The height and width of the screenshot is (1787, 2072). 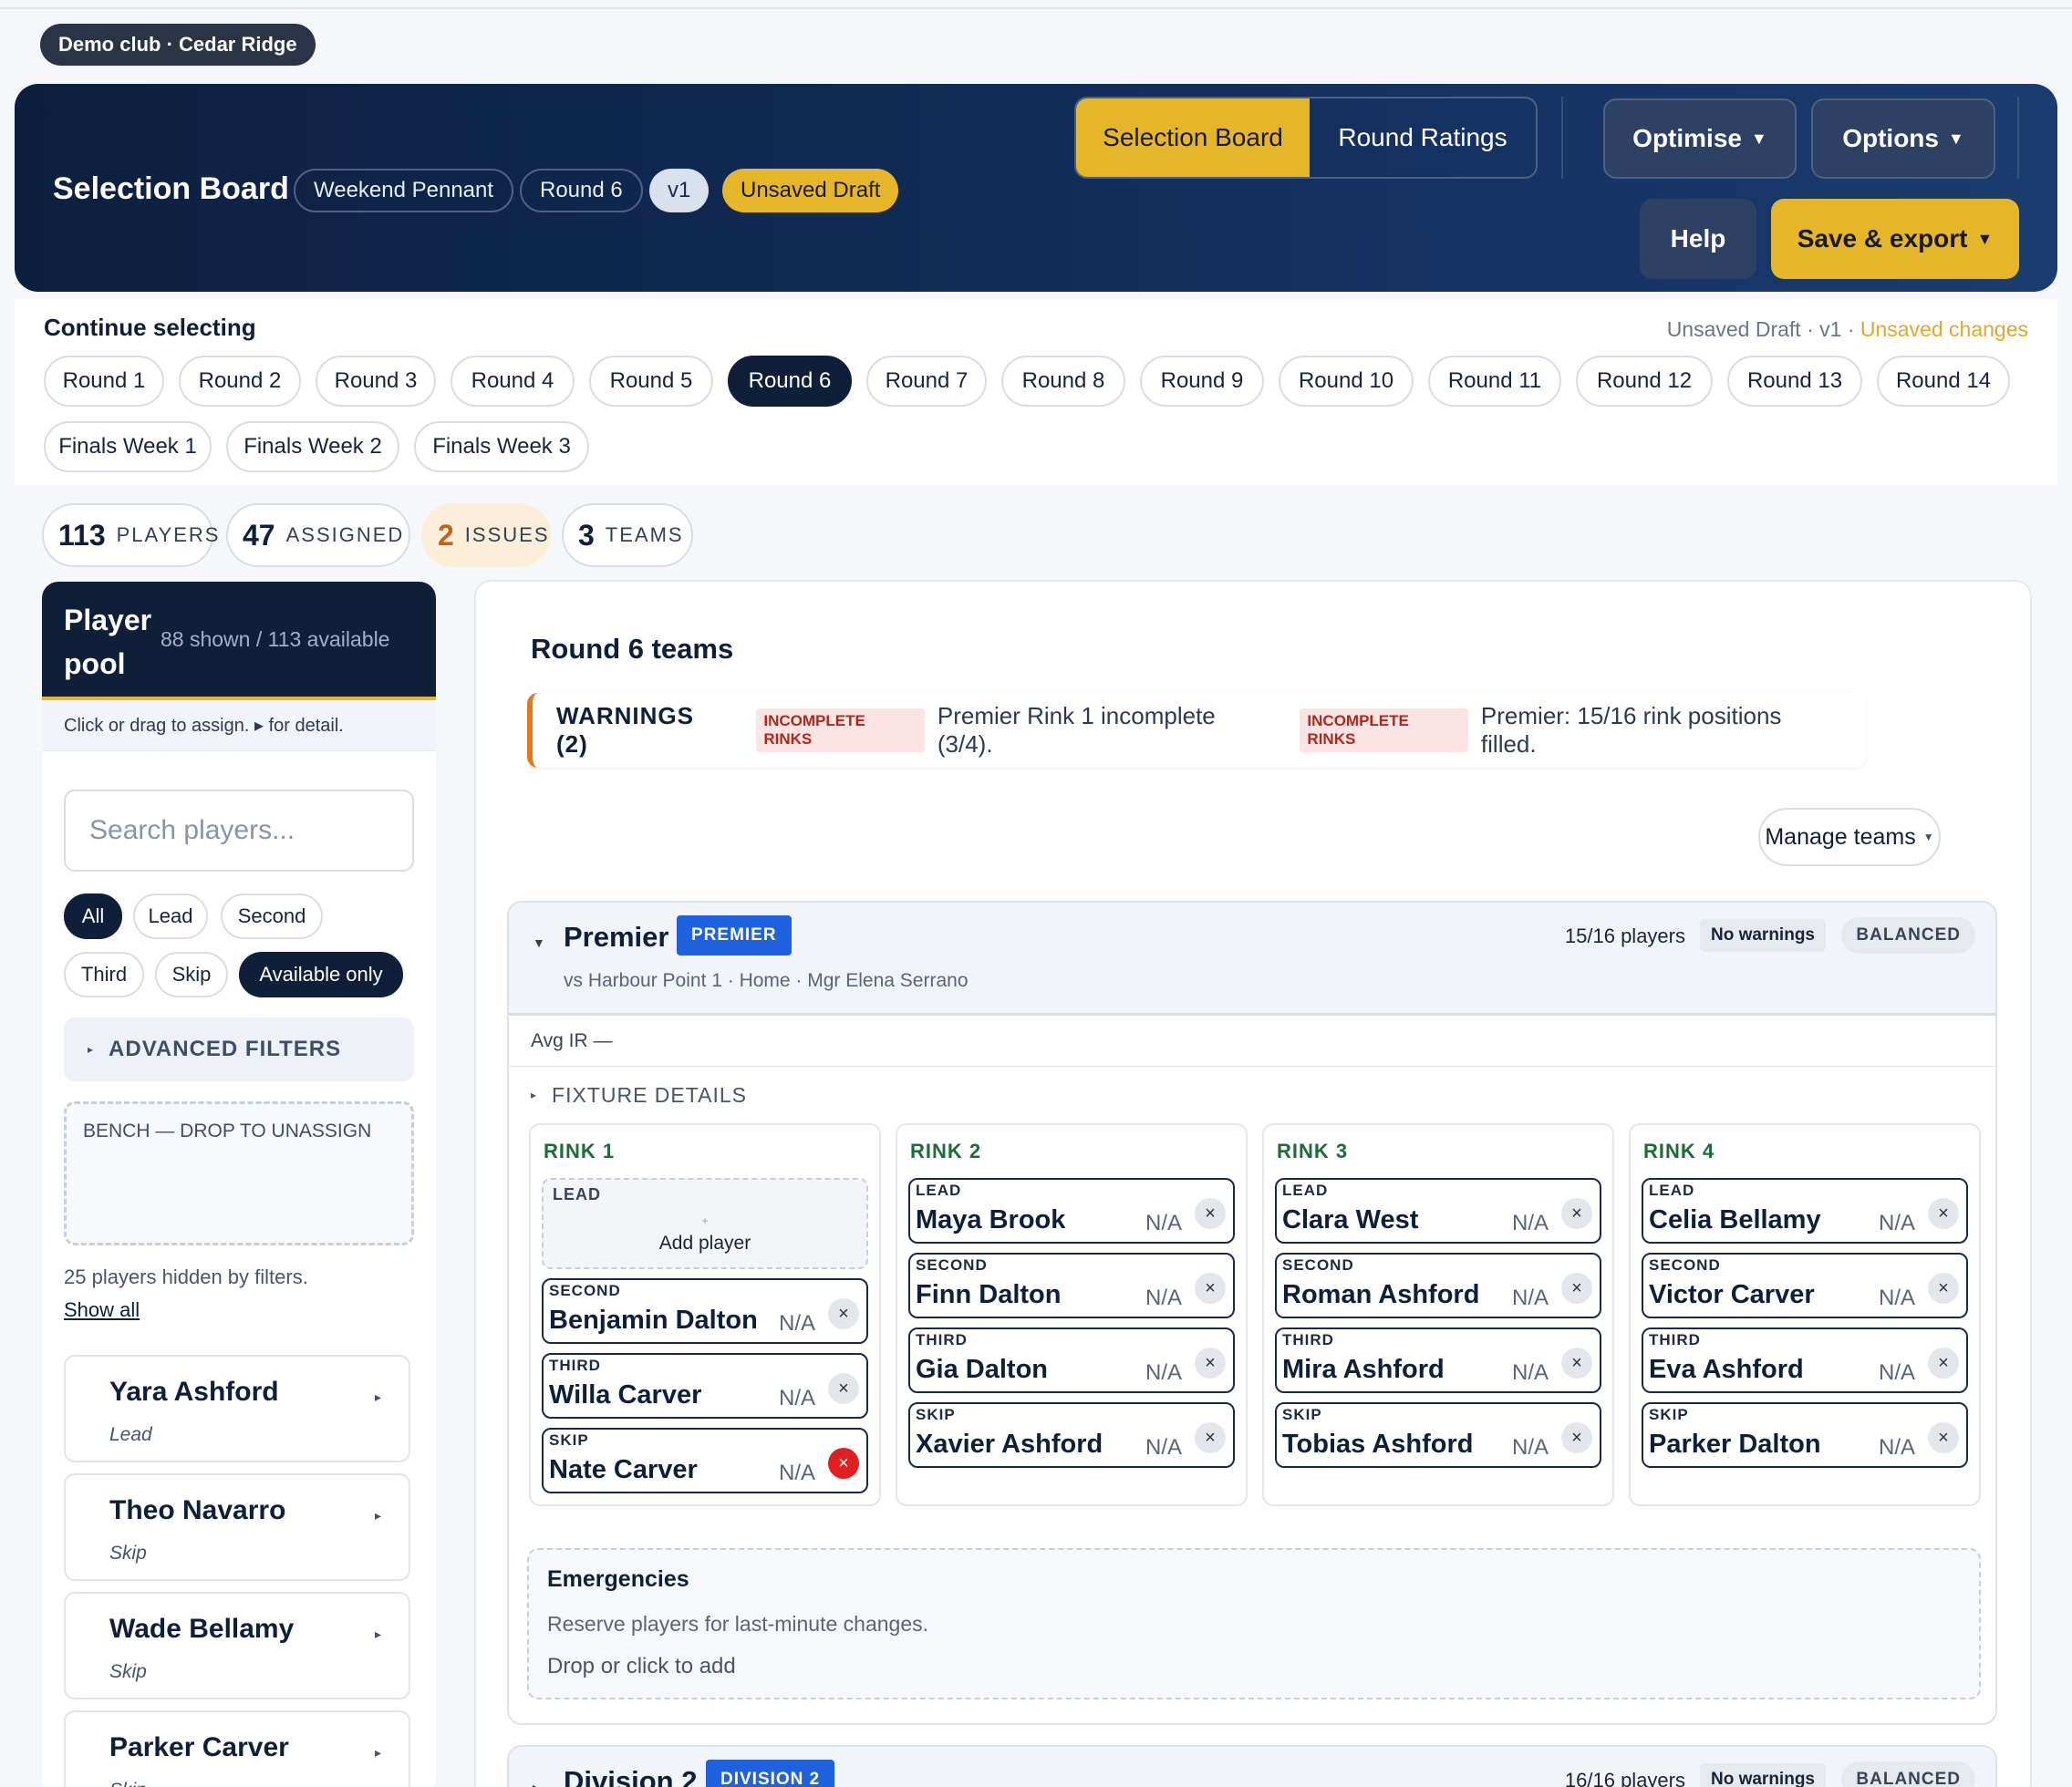 I want to click on filter-third: Third, so click(x=104, y=974).